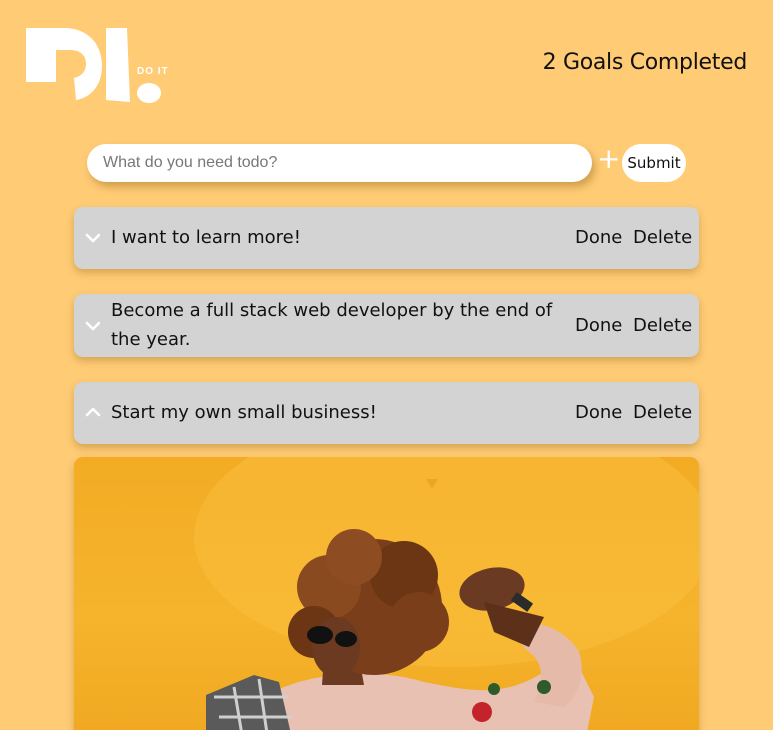 The width and height of the screenshot is (773, 730). What do you see at coordinates (608, 159) in the screenshot?
I see `plus-icon: +` at bounding box center [608, 159].